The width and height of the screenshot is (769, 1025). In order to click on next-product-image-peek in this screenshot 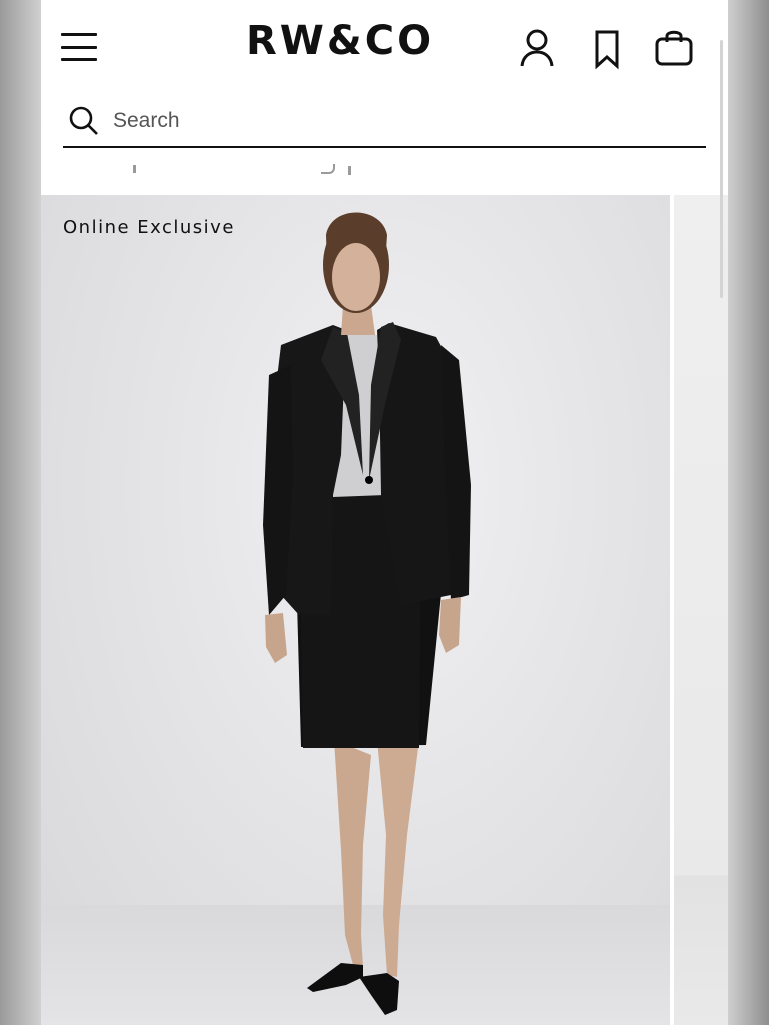, I will do `click(701, 610)`.